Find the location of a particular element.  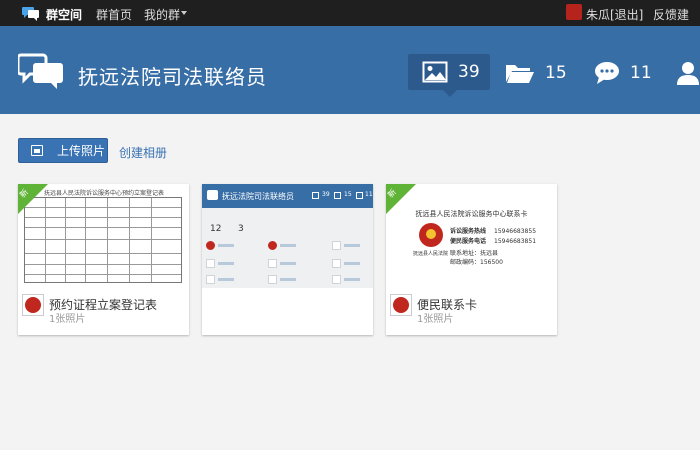

contact-line-4: 邮政编码：156500 is located at coordinates (476, 262).